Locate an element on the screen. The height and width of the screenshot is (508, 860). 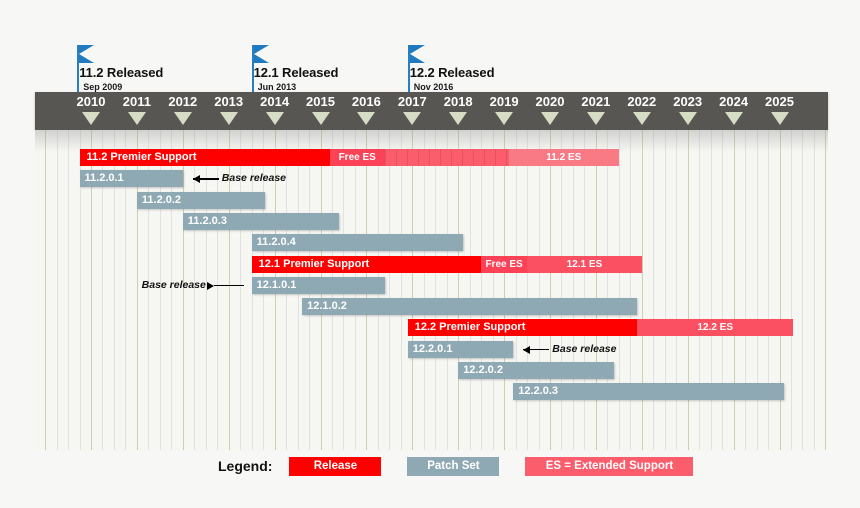
patch-set-label: 11.2.0.1 is located at coordinates (104, 178).